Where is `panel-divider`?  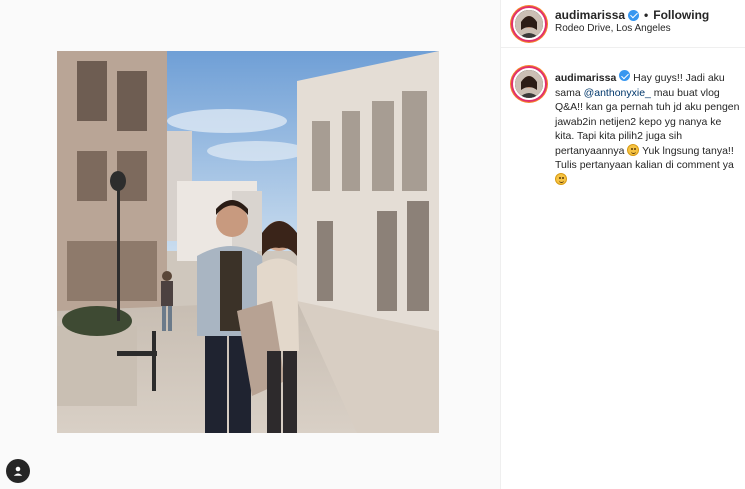 panel-divider is located at coordinates (500, 244).